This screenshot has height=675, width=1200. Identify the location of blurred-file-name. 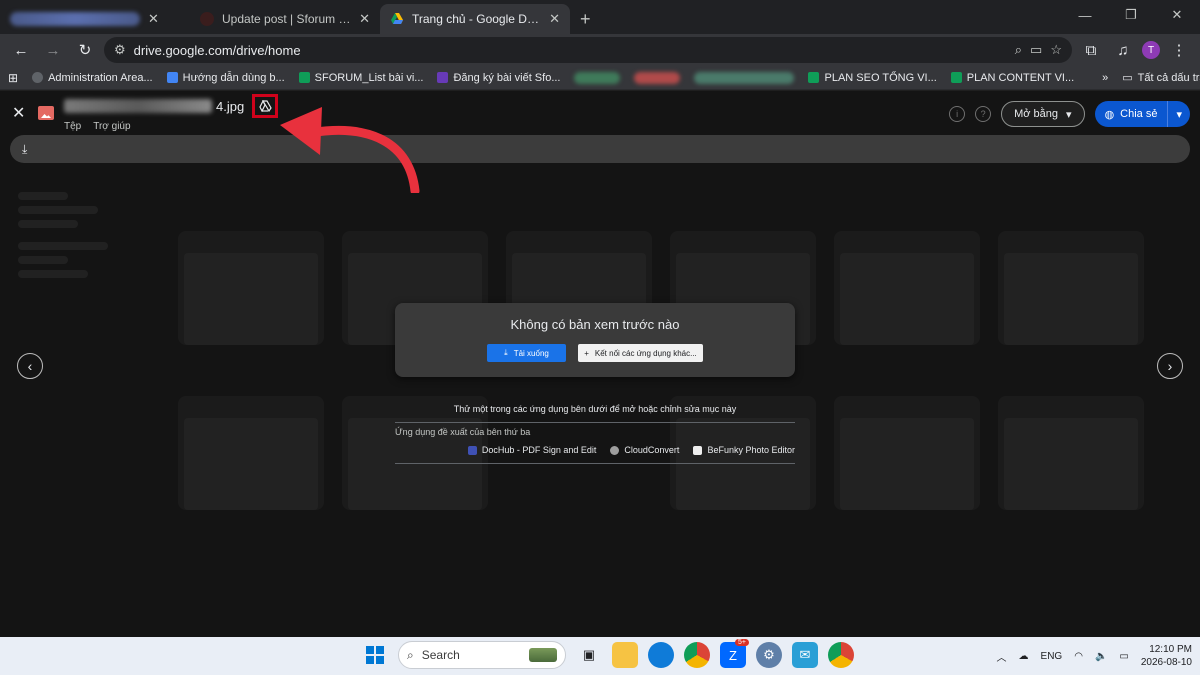
(138, 106).